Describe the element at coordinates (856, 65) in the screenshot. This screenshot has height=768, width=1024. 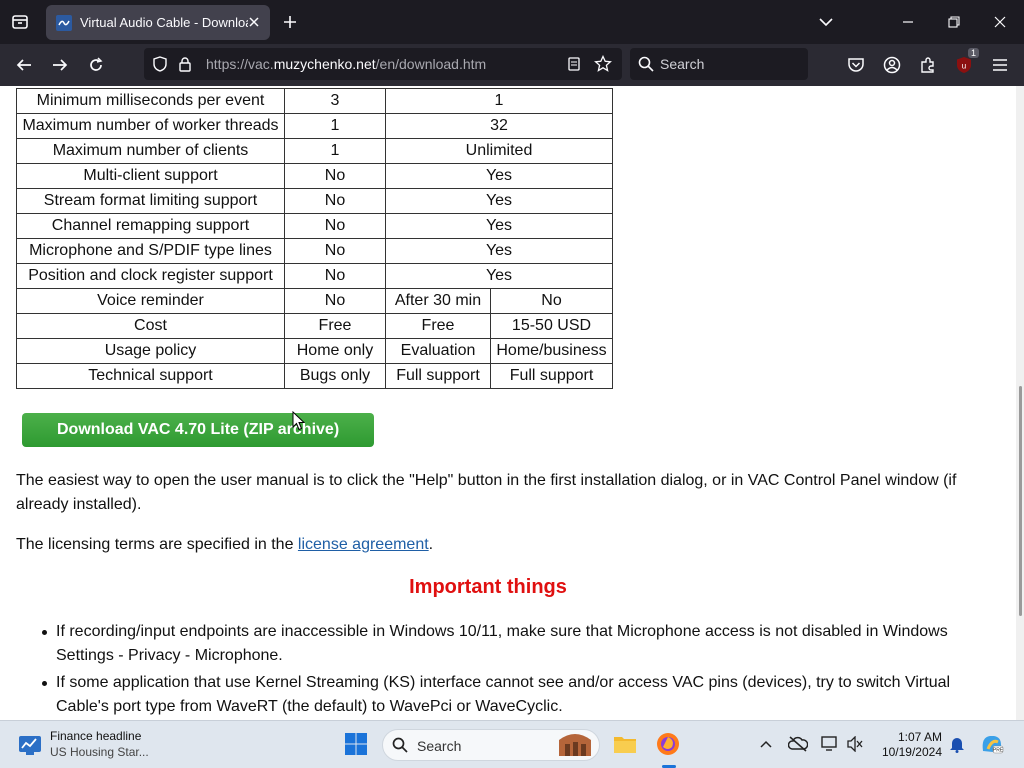
I see `pocket-icon` at that location.